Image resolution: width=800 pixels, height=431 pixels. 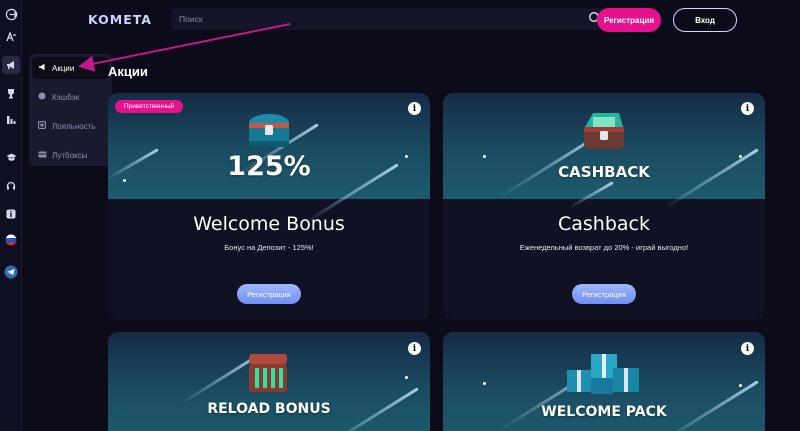 I want to click on flyout-item-label: Лояльность, so click(x=74, y=126).